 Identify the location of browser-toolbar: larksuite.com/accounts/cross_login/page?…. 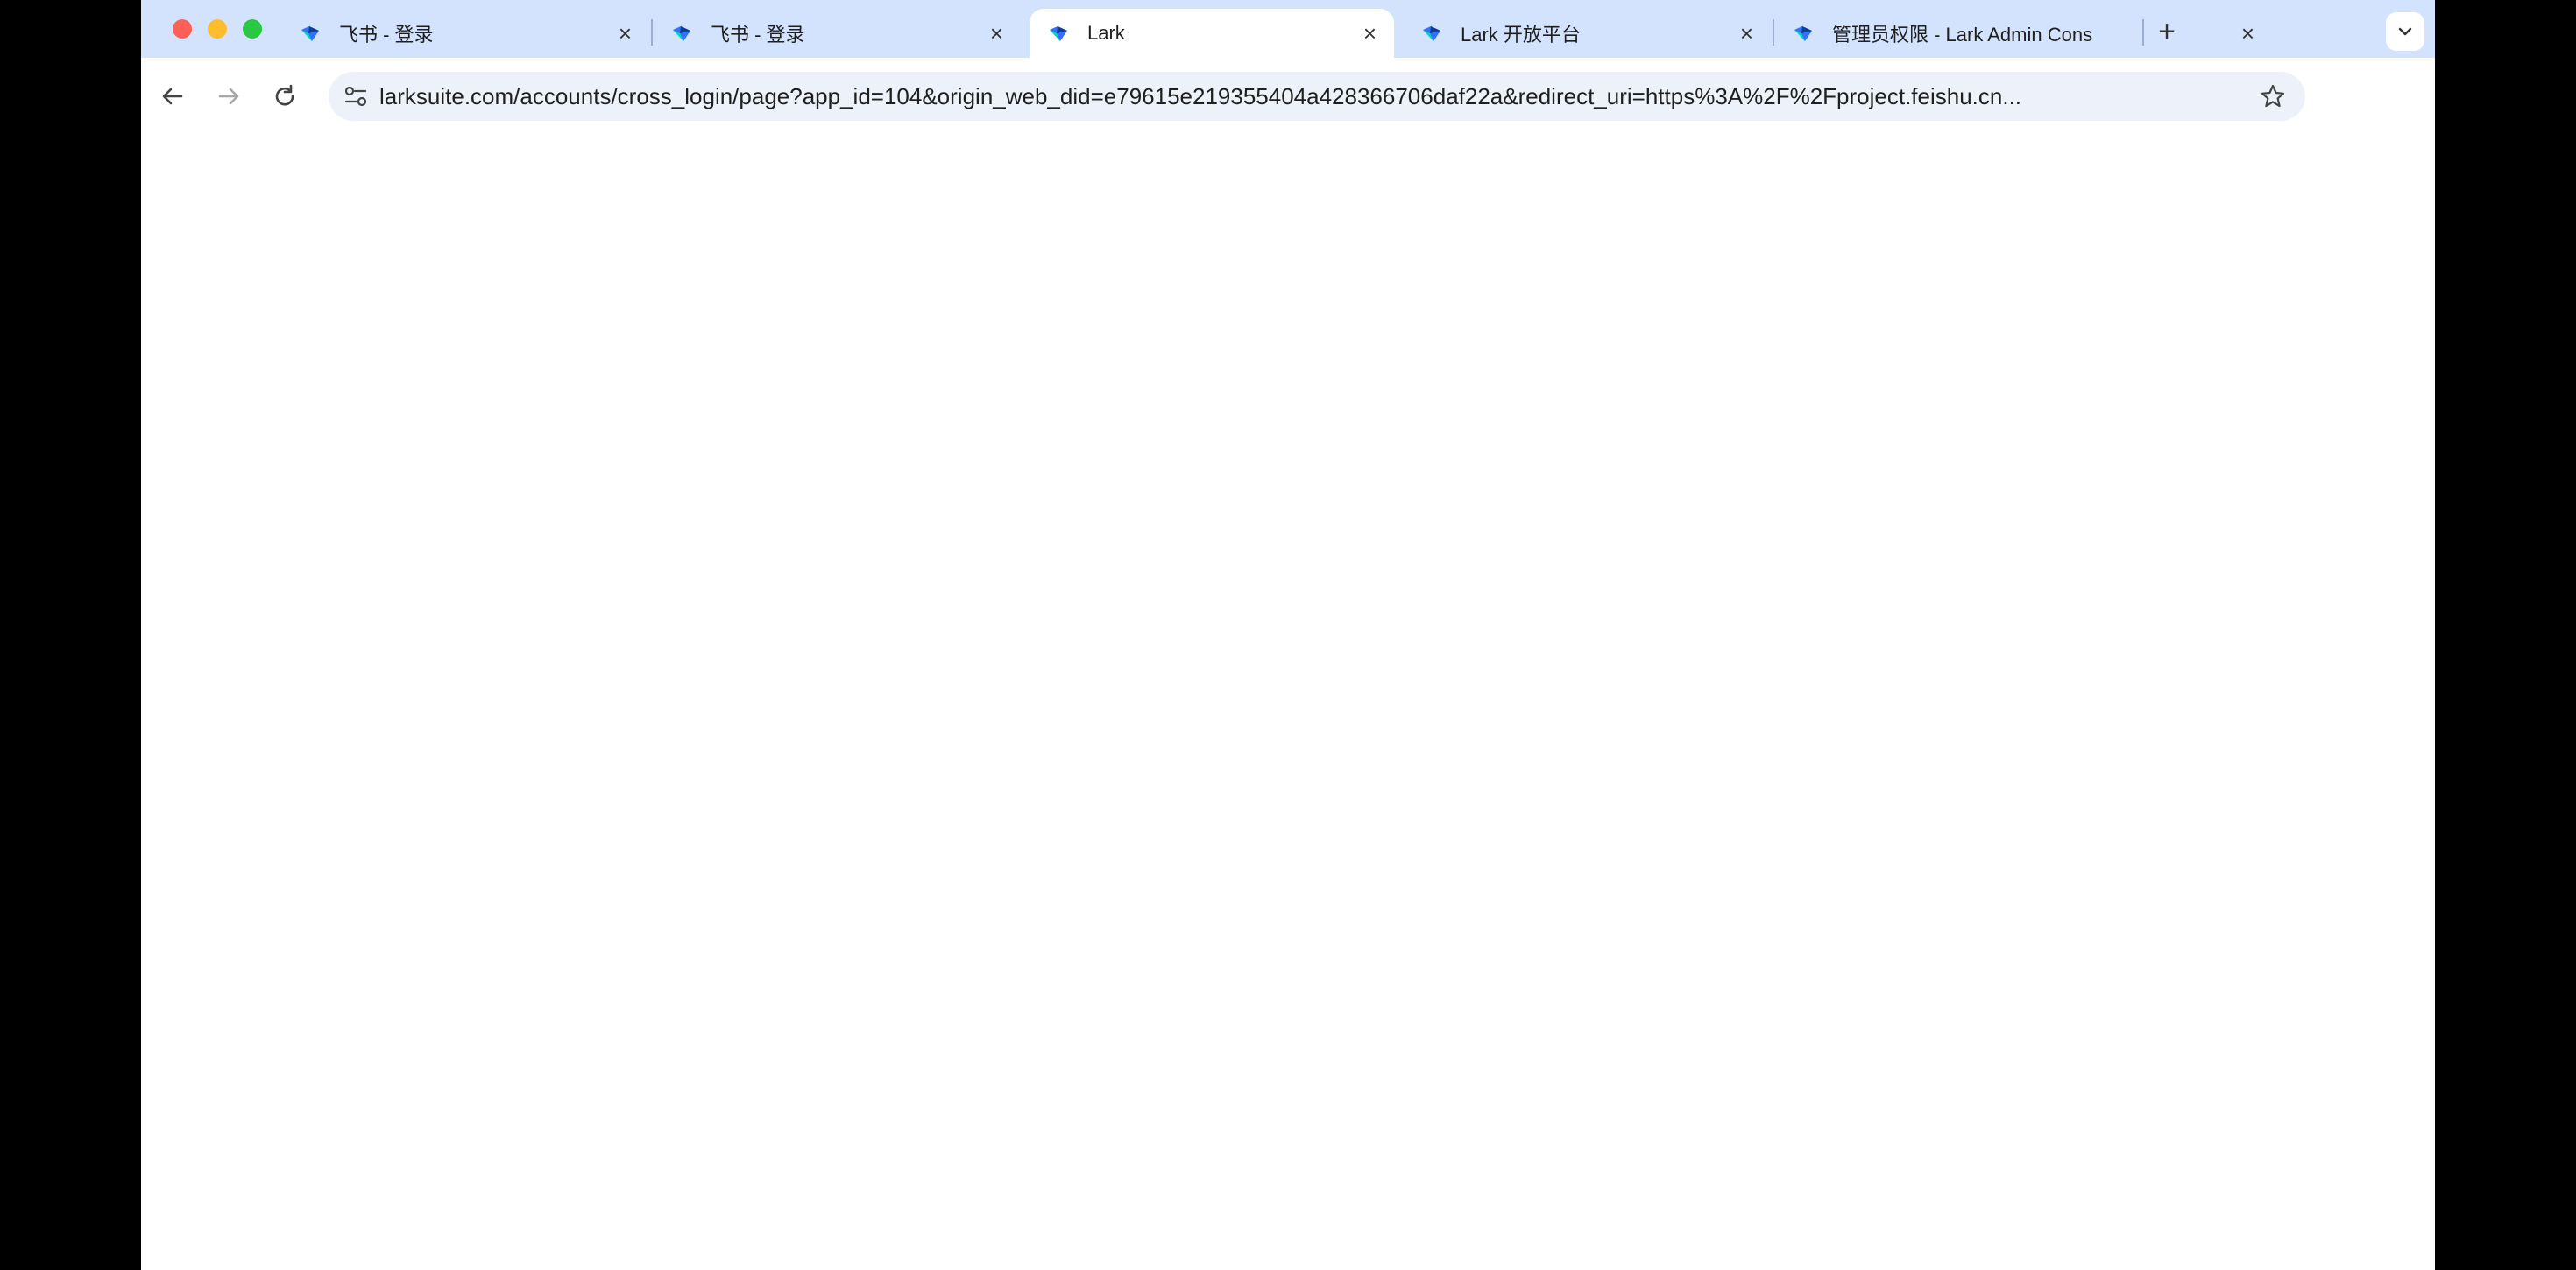
(1288, 96).